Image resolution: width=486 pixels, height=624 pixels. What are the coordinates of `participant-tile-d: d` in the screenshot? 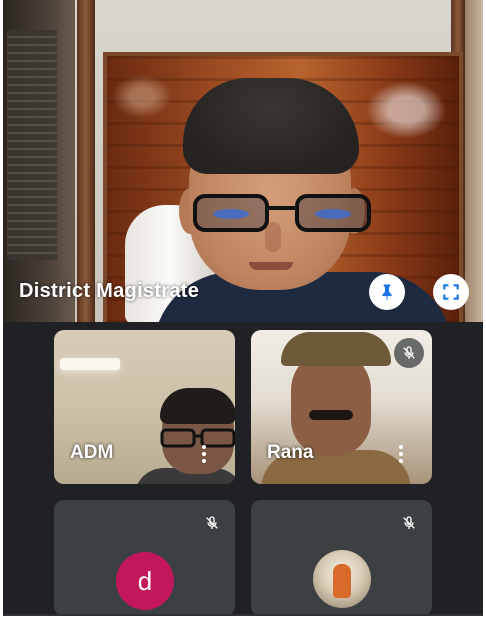 It's located at (144, 558).